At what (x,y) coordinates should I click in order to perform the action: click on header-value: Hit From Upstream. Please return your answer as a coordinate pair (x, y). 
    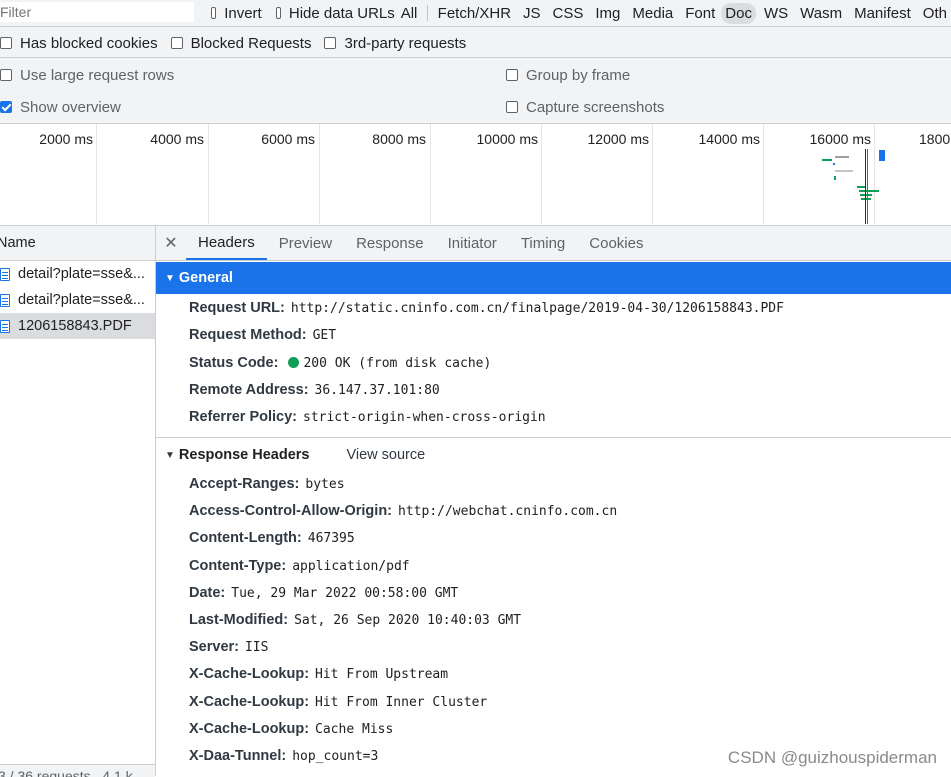
    Looking at the image, I should click on (381, 674).